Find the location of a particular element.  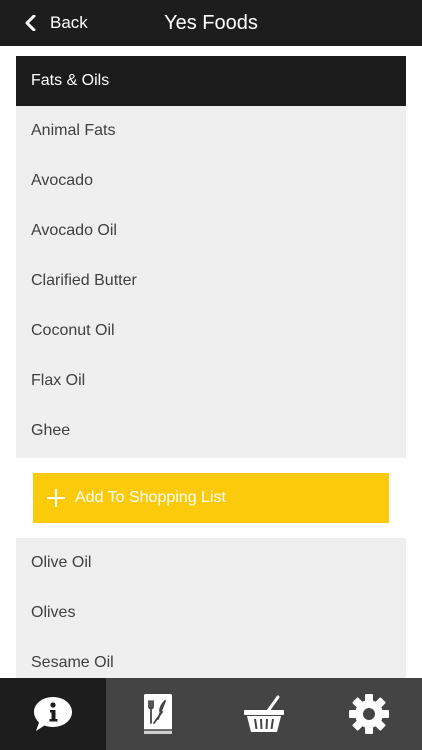

tab-recipes is located at coordinates (159, 714).